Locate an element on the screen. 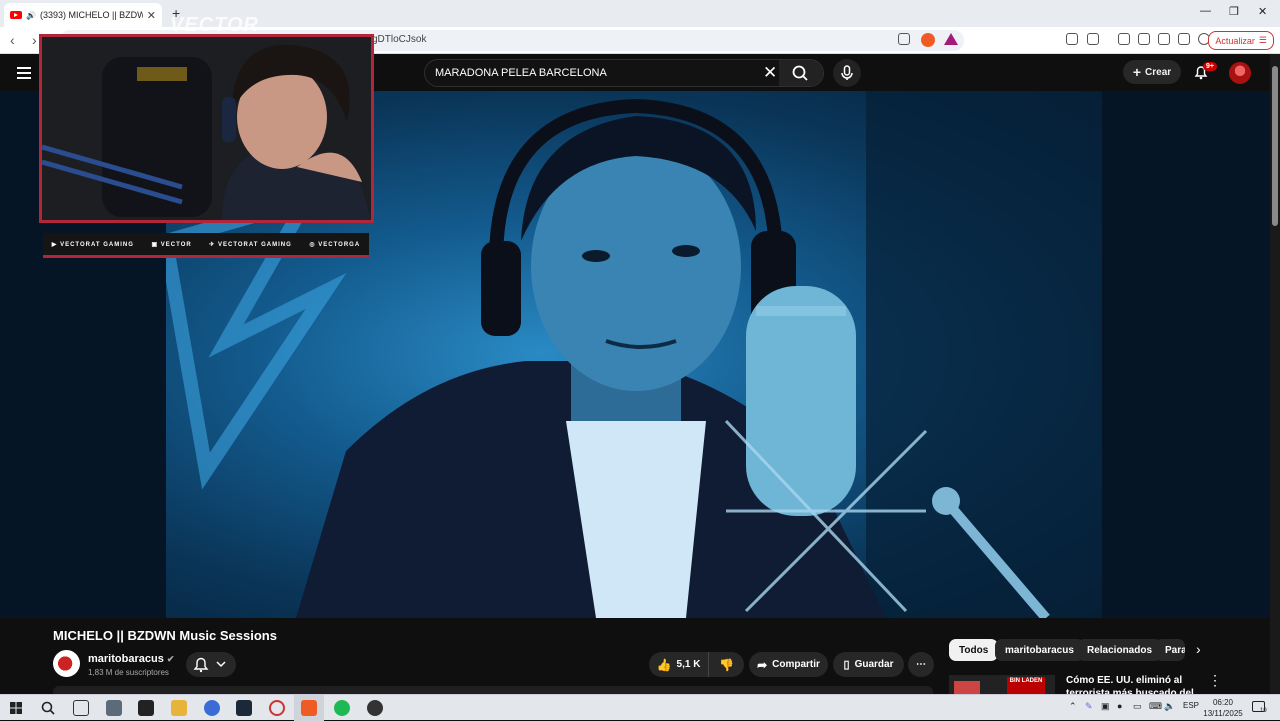  share-icon: ➦ is located at coordinates (762, 664).